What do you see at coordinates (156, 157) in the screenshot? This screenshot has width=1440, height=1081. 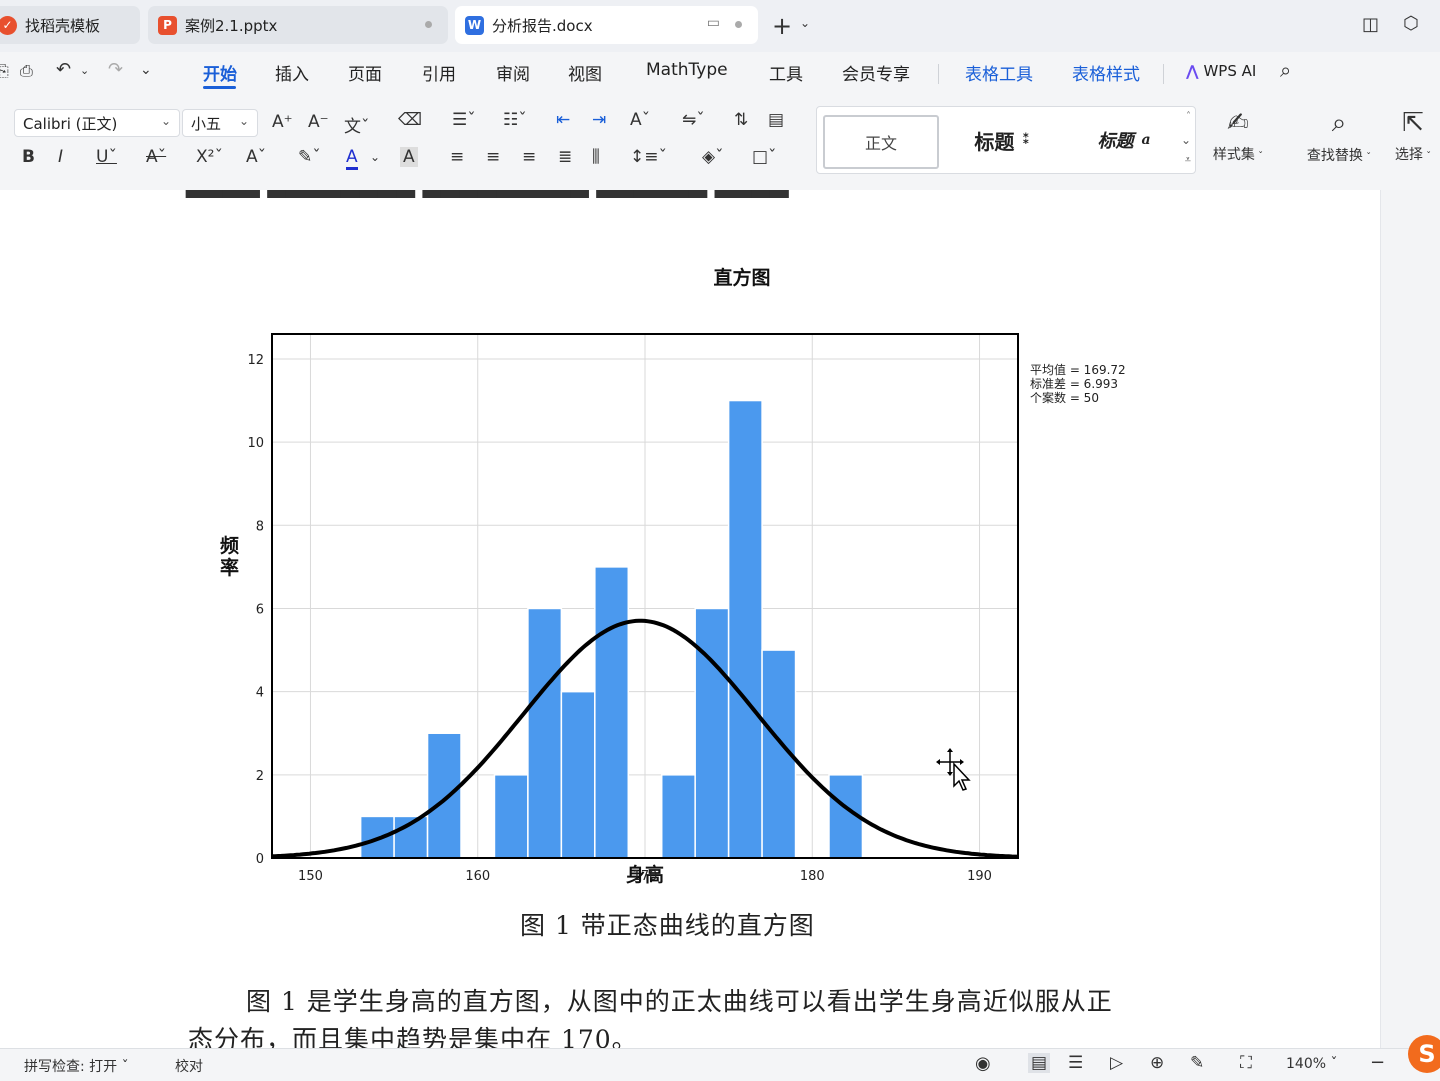 I see `strikethrough-icon: Aˇ` at bounding box center [156, 157].